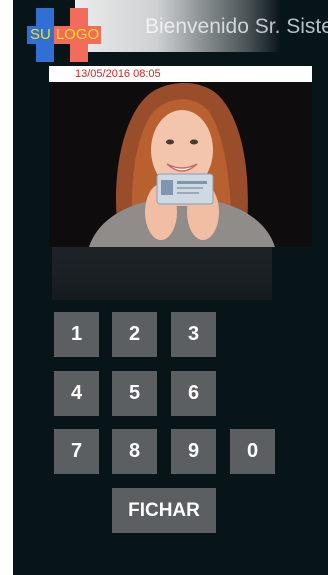 This screenshot has width=328, height=575. I want to click on key-7: 7, so click(76, 451).